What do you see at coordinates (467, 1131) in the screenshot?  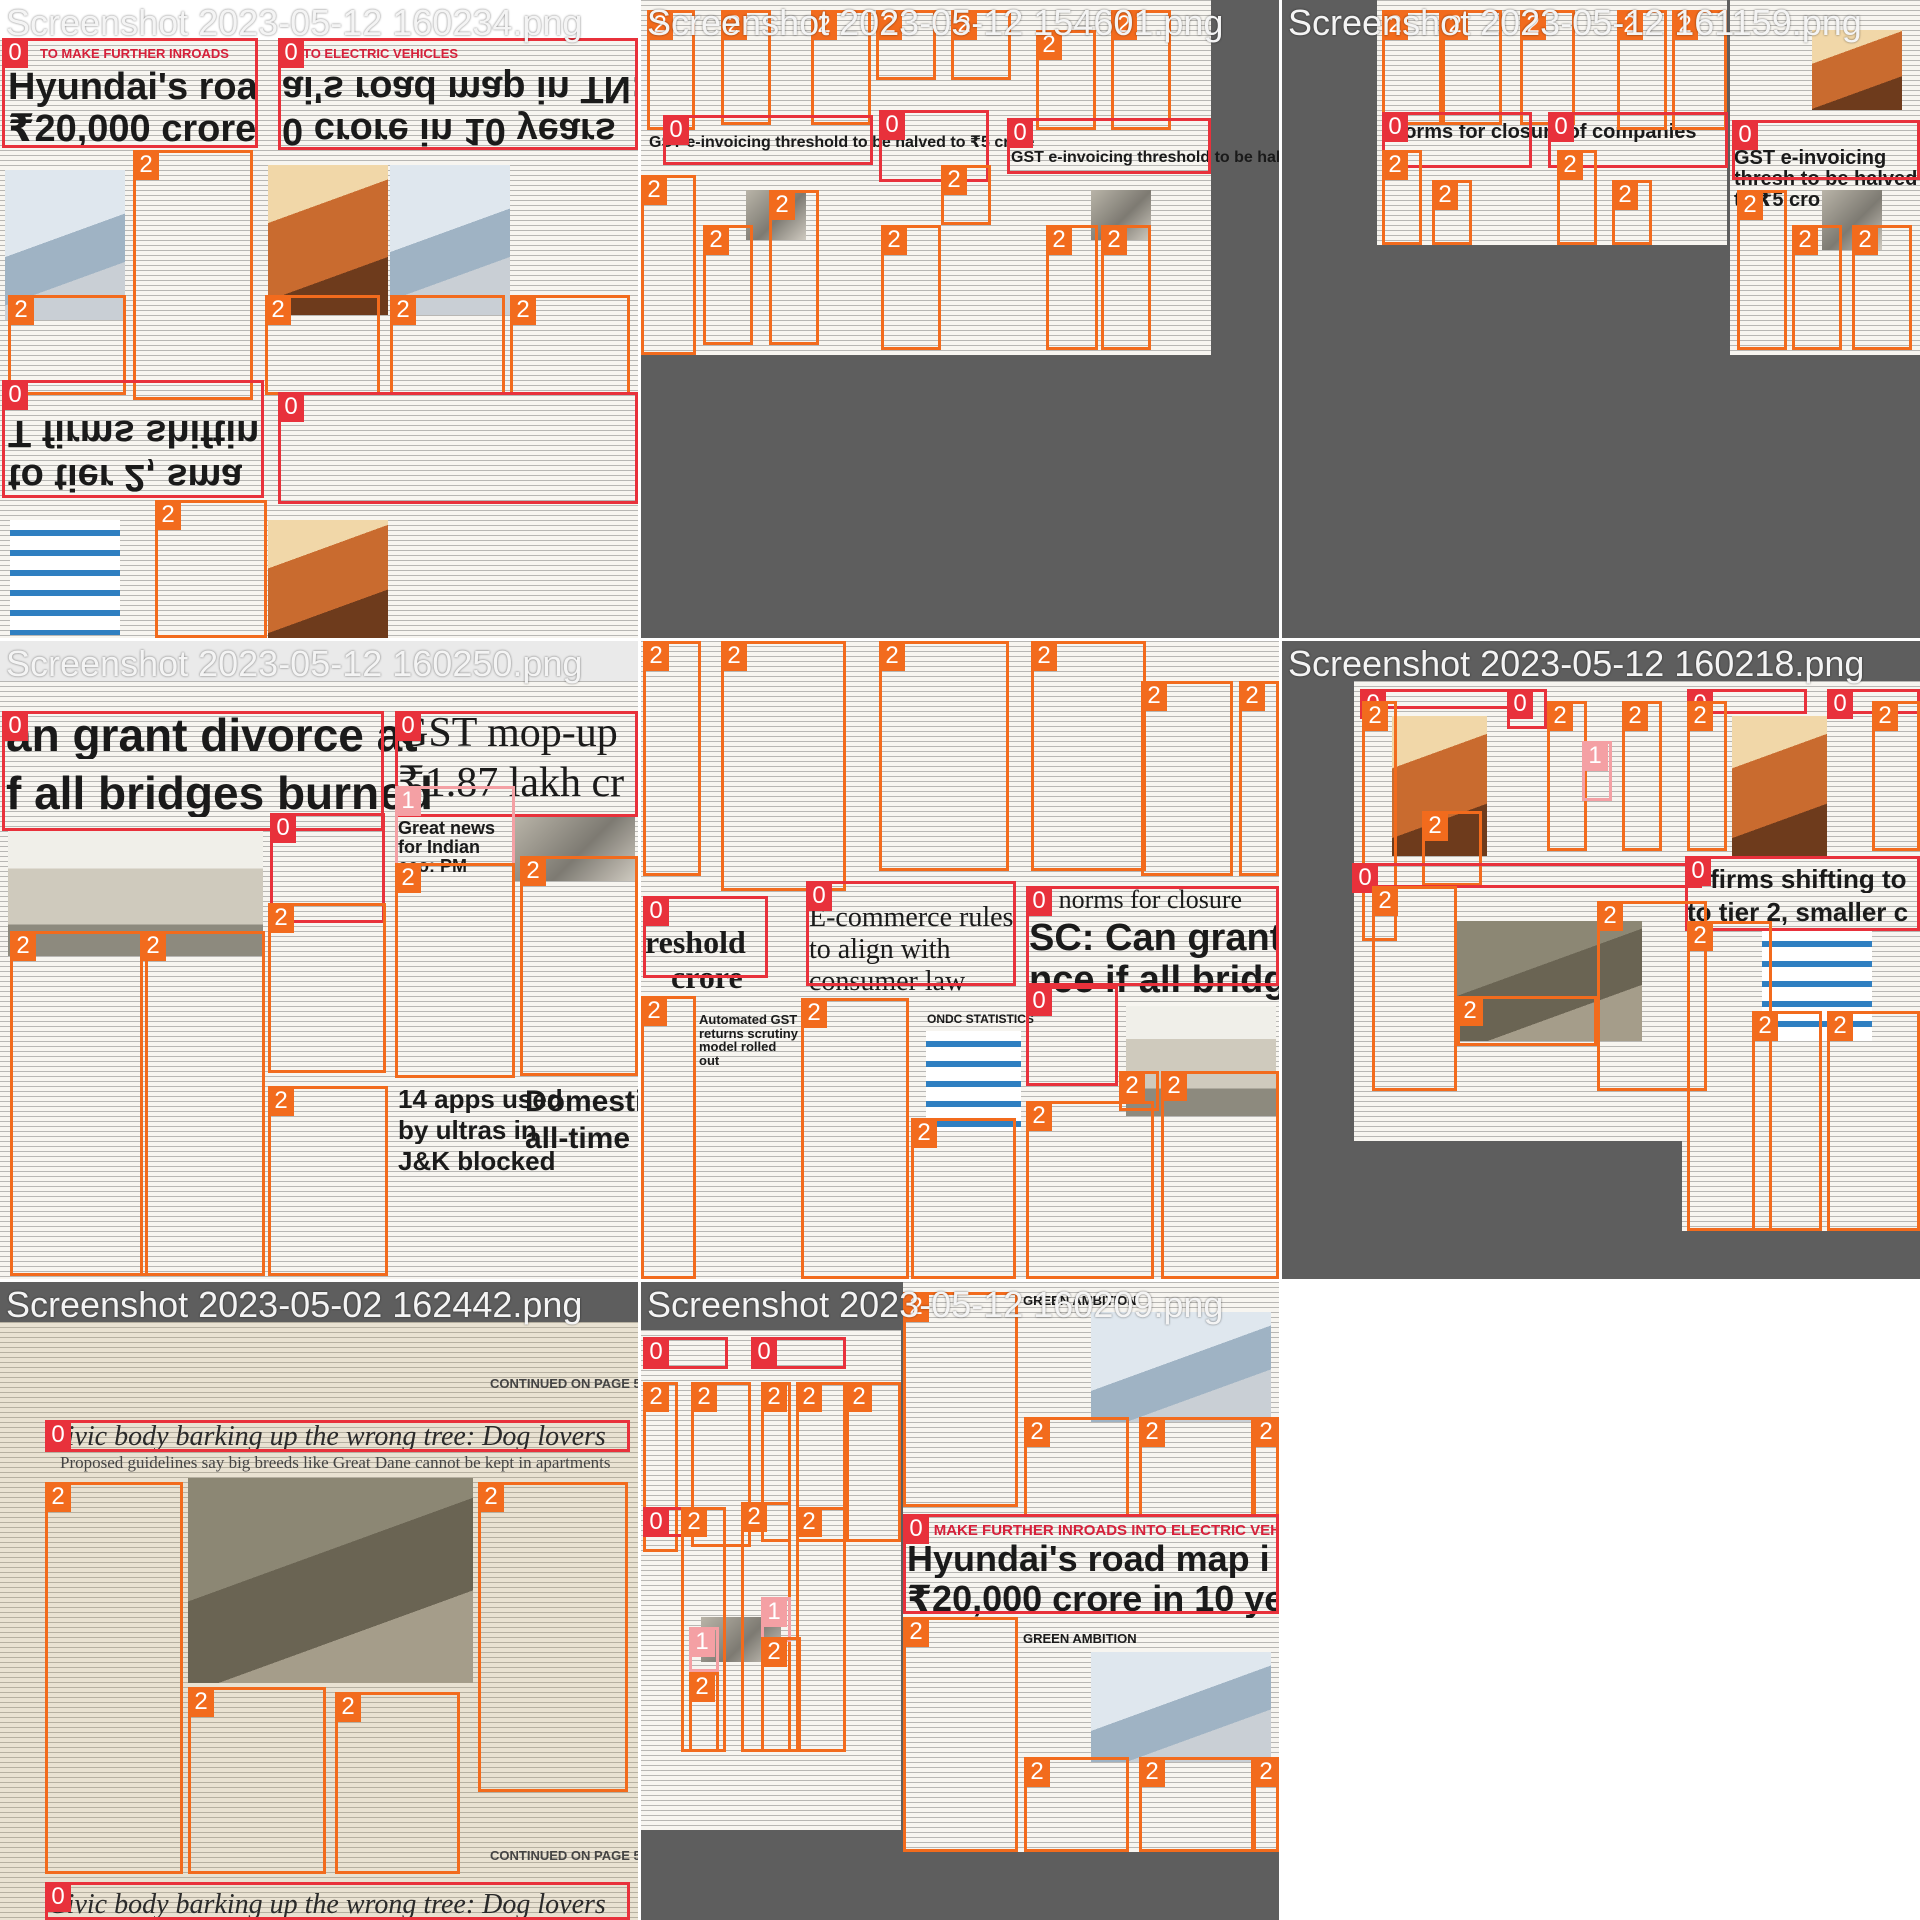 I see `headline: by ultras in` at bounding box center [467, 1131].